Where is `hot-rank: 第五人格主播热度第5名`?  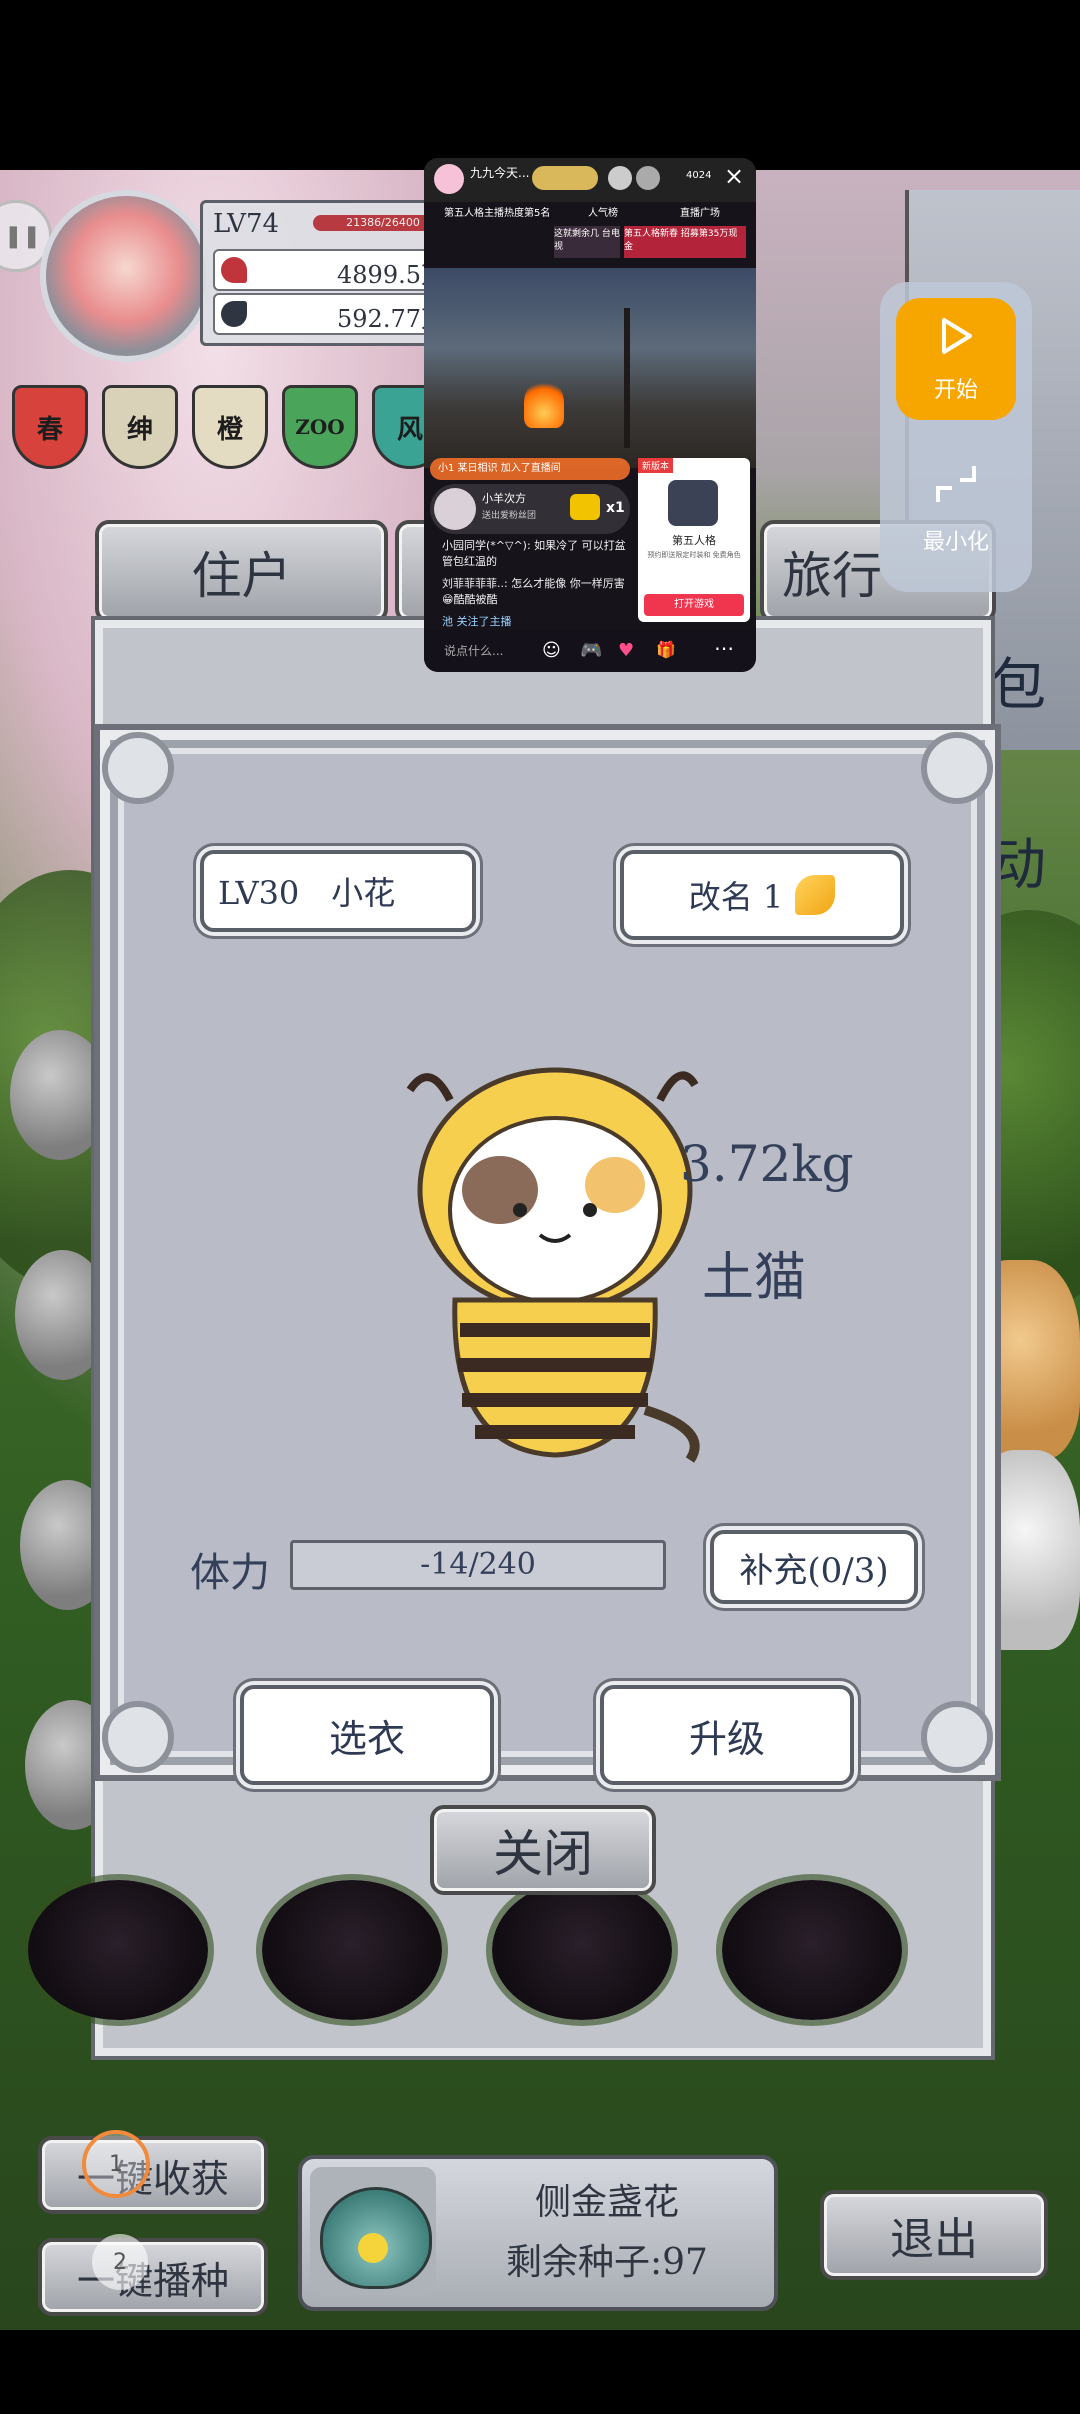 hot-rank: 第五人格主播热度第5名 is located at coordinates (497, 211).